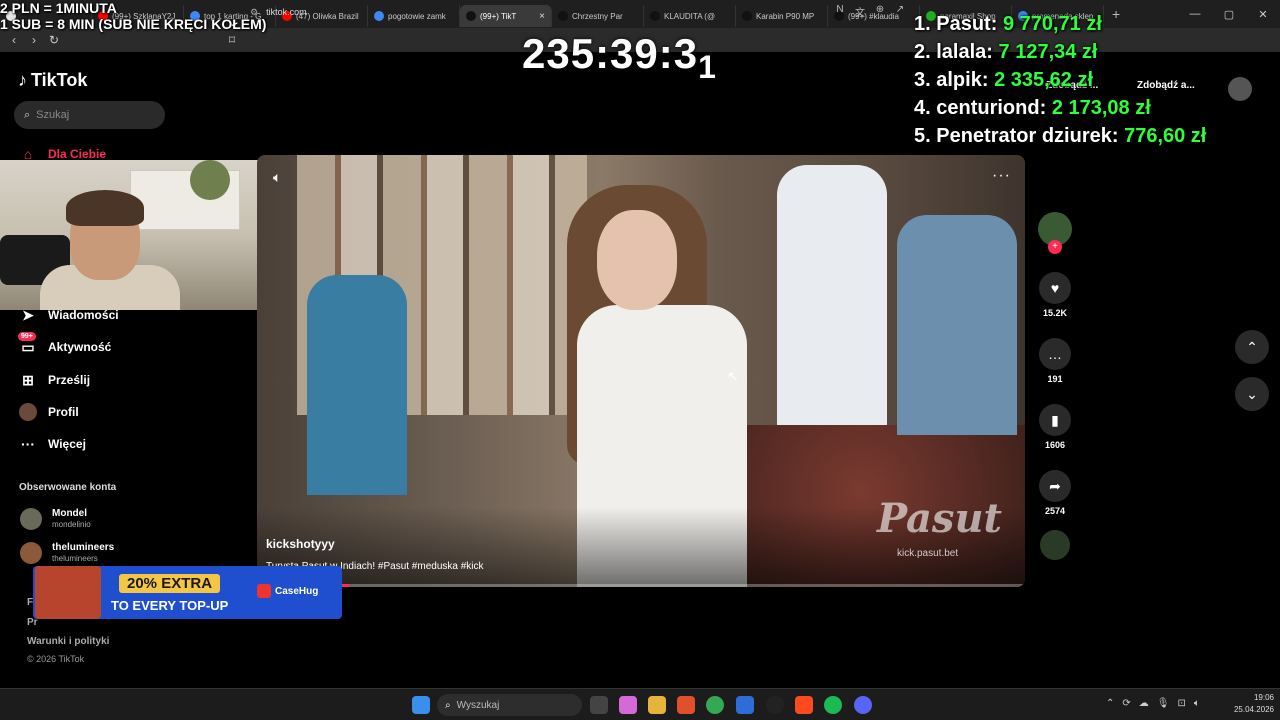  What do you see at coordinates (1001, 176) in the screenshot?
I see `more-options-icon: ···` at bounding box center [1001, 176].